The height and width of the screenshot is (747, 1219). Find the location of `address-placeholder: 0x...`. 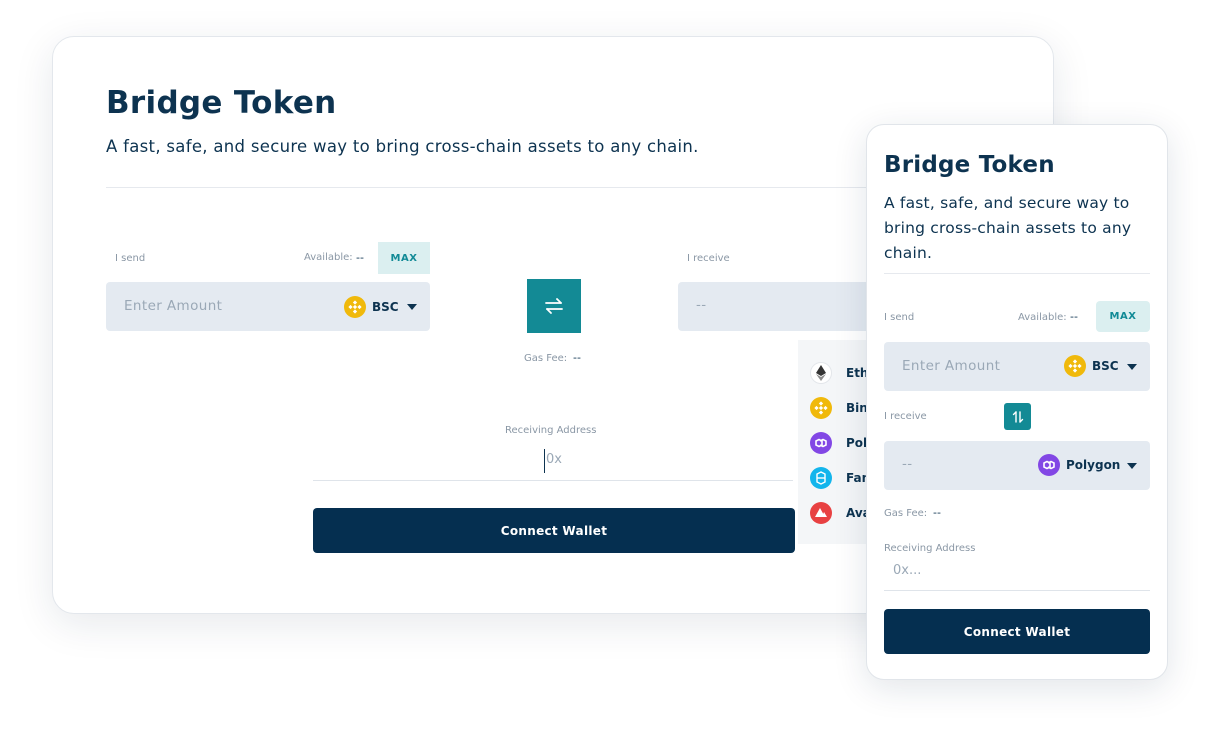

address-placeholder: 0x... is located at coordinates (907, 570).